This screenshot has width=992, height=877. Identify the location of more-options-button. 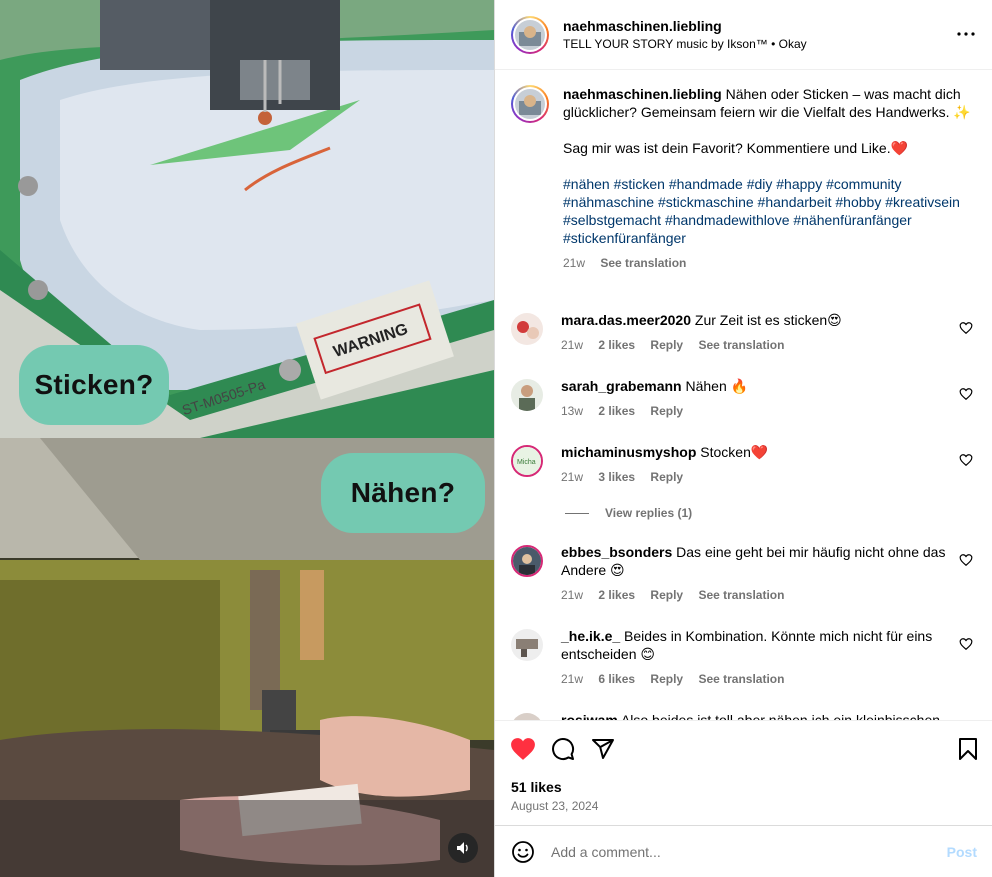
(966, 34).